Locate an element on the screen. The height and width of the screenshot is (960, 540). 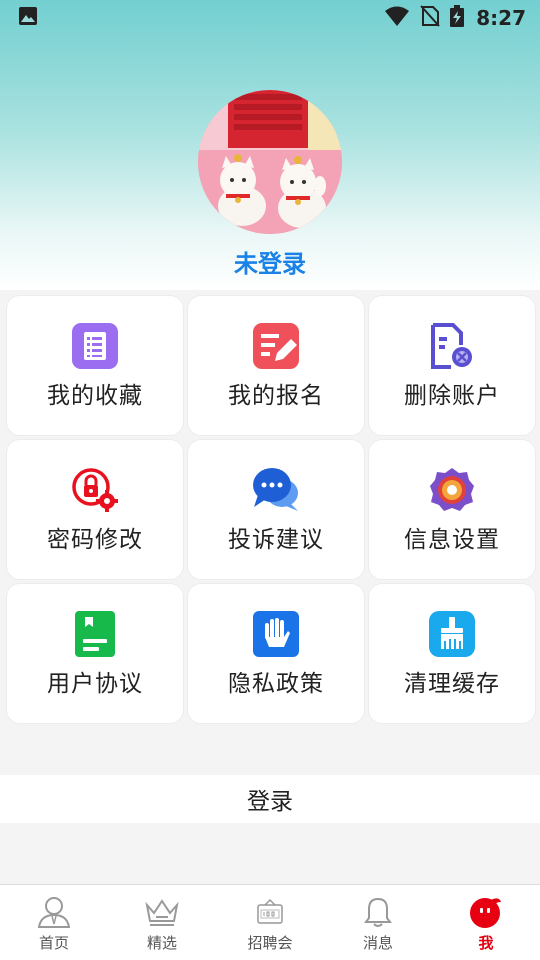
bell-icon is located at coordinates (378, 912).